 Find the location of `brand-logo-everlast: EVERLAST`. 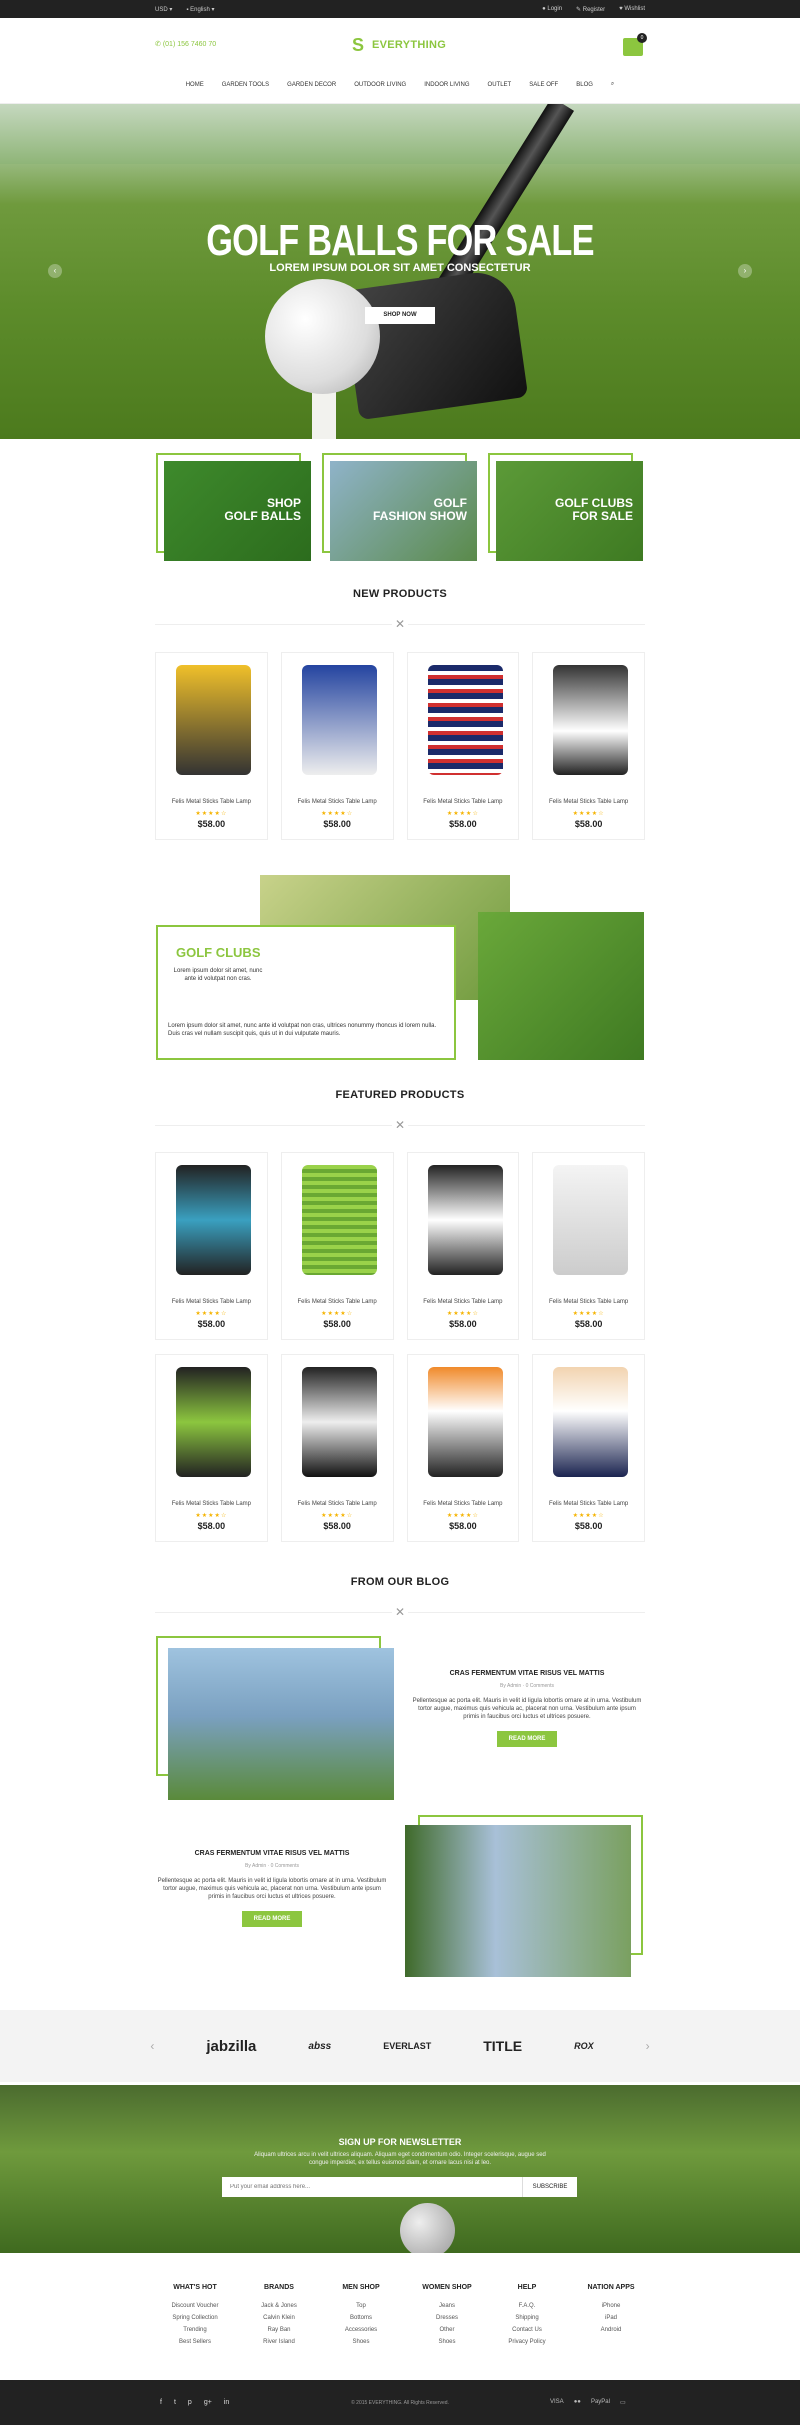

brand-logo-everlast: EVERLAST is located at coordinates (407, 2046).